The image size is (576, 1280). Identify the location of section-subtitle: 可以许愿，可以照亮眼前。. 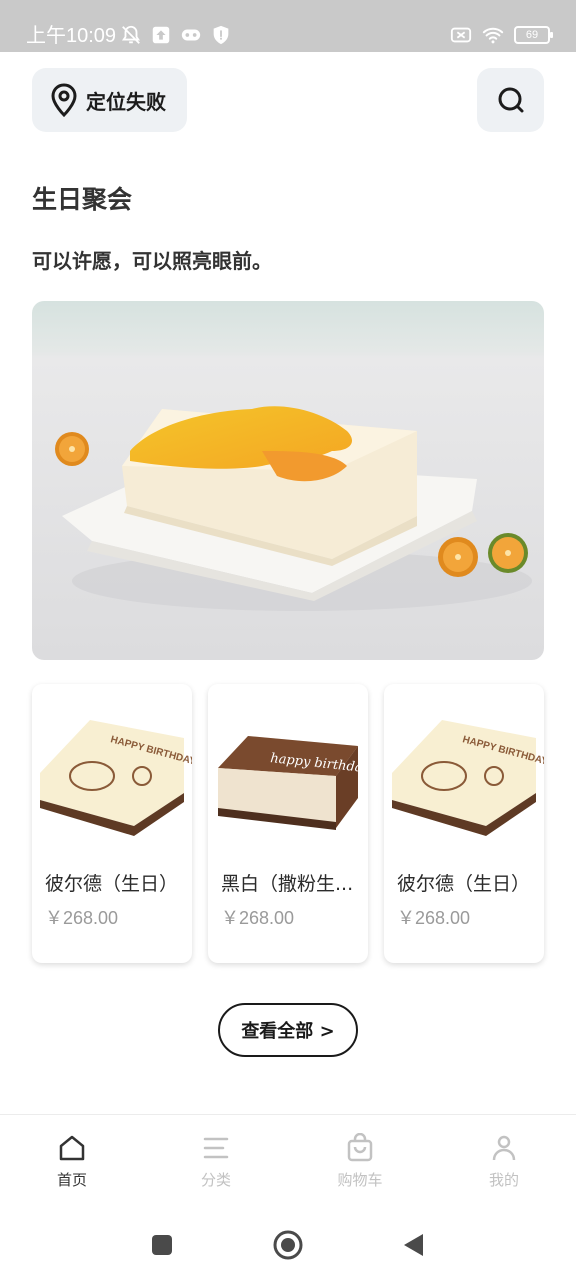
(152, 261).